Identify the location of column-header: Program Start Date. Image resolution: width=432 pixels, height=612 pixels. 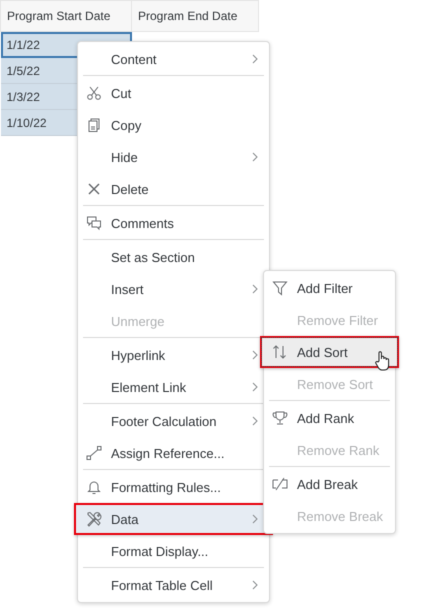
(66, 16).